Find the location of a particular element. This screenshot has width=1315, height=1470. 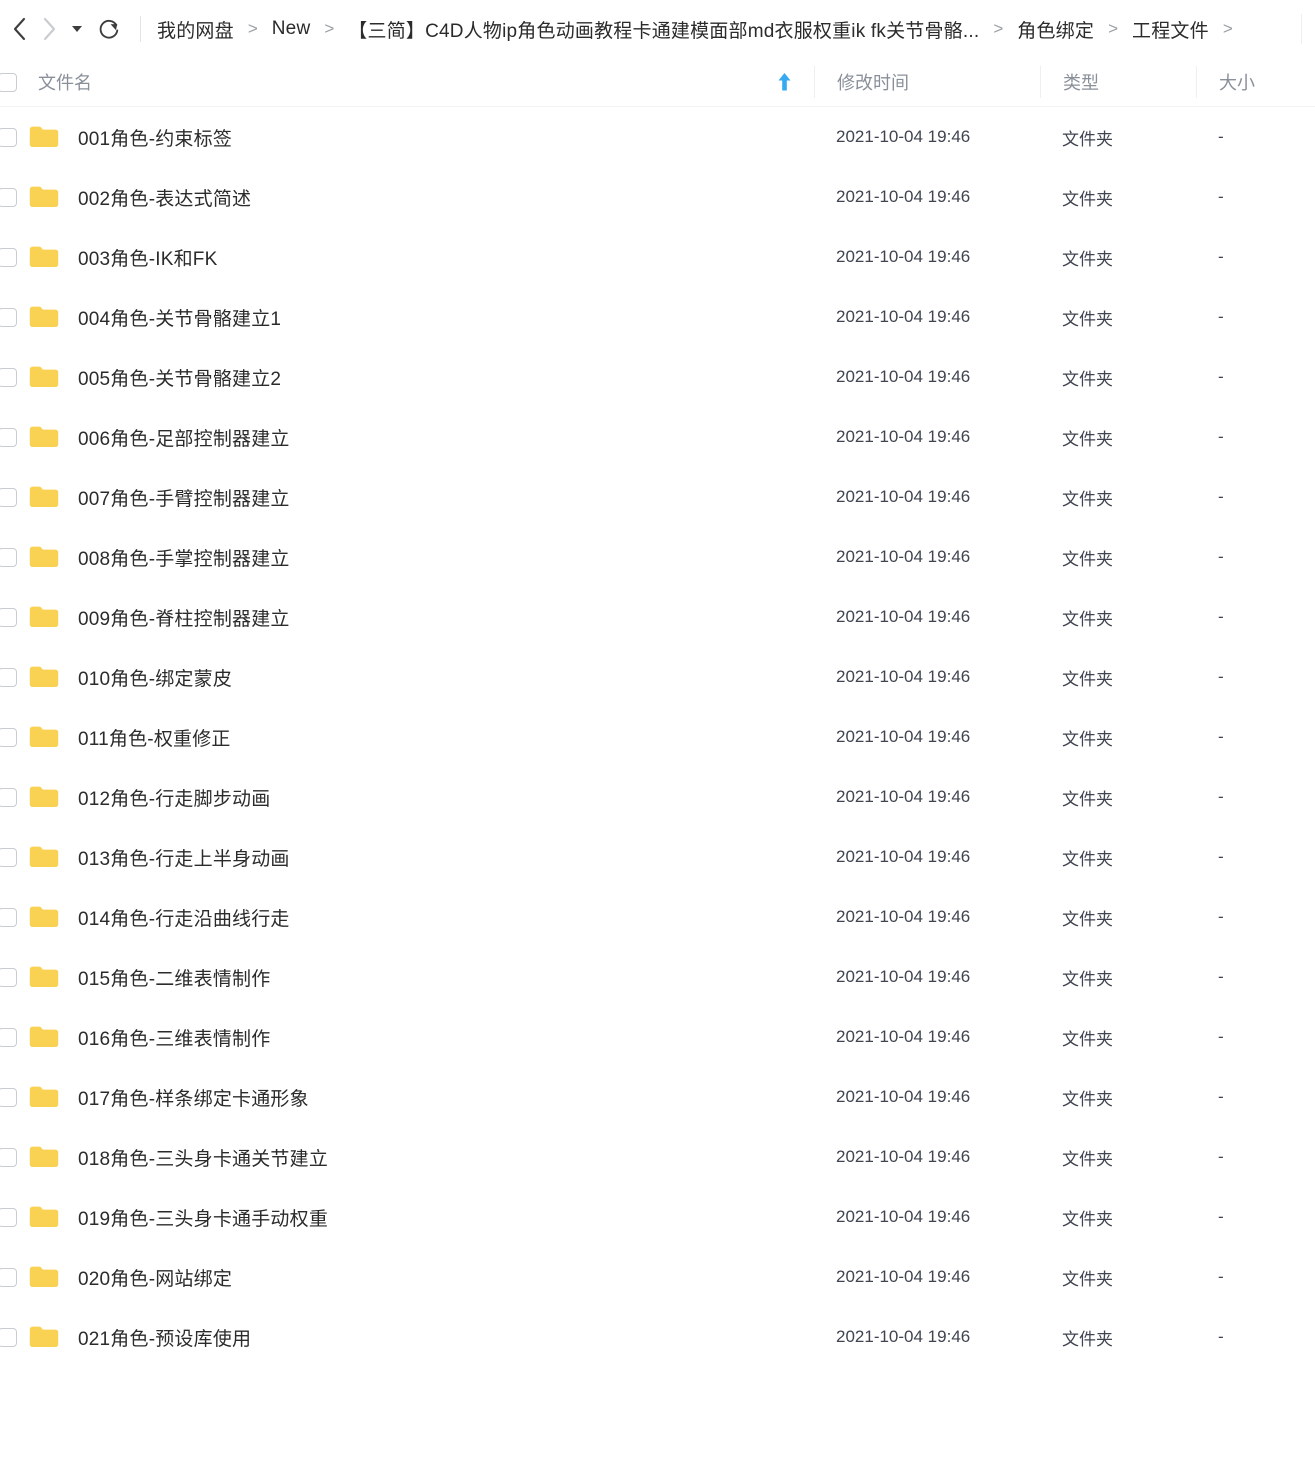

caret-down-icon is located at coordinates (77, 29).